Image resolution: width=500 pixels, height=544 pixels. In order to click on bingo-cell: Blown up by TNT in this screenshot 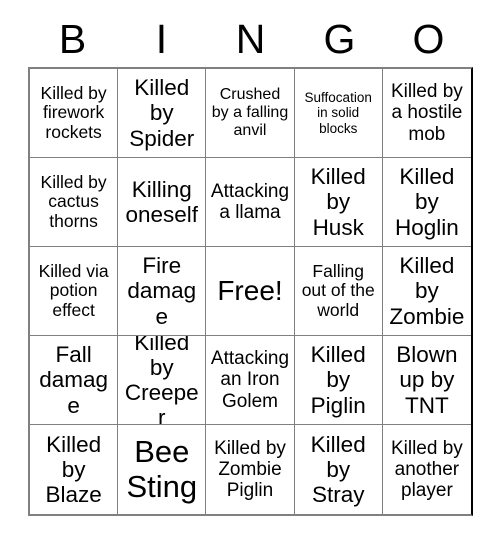, I will do `click(426, 380)`.